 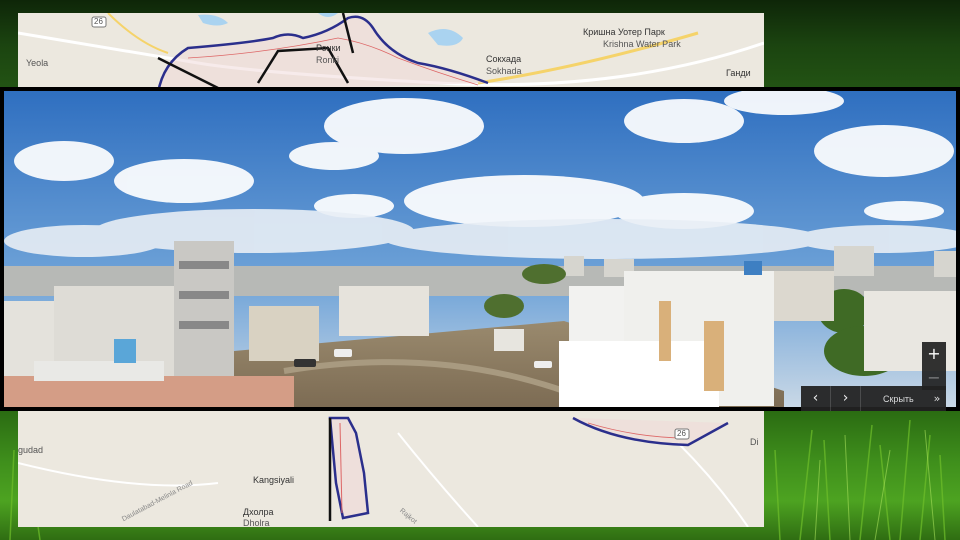 What do you see at coordinates (31, 450) in the screenshot?
I see `label-gudad: gudad` at bounding box center [31, 450].